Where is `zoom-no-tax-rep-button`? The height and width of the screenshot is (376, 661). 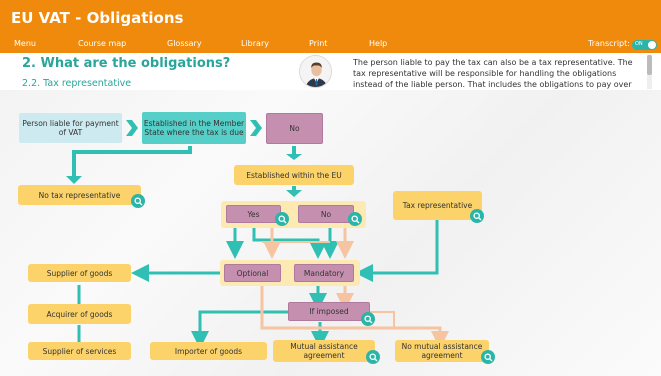
zoom-no-tax-rep-button is located at coordinates (138, 201).